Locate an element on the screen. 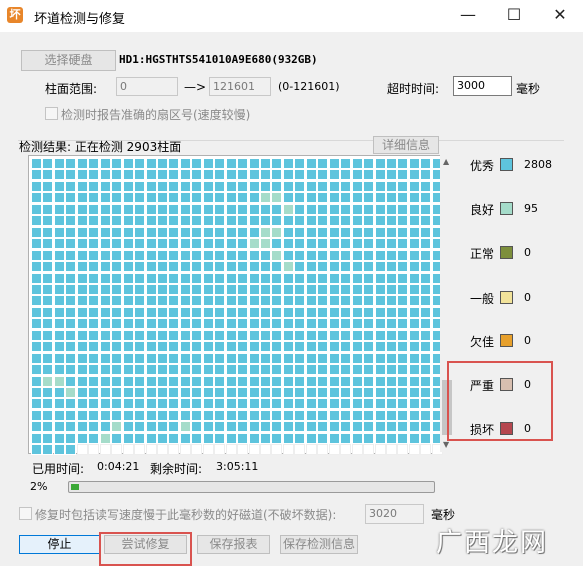 The width and height of the screenshot is (583, 566). repair-slow-checkbox is located at coordinates (25, 513).